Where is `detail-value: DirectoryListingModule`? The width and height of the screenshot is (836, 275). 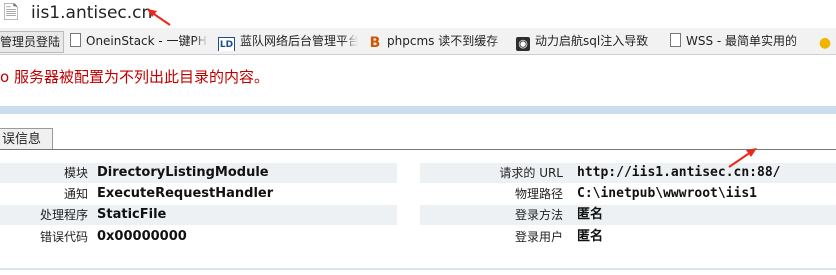
detail-value: DirectoryListingModule is located at coordinates (183, 172).